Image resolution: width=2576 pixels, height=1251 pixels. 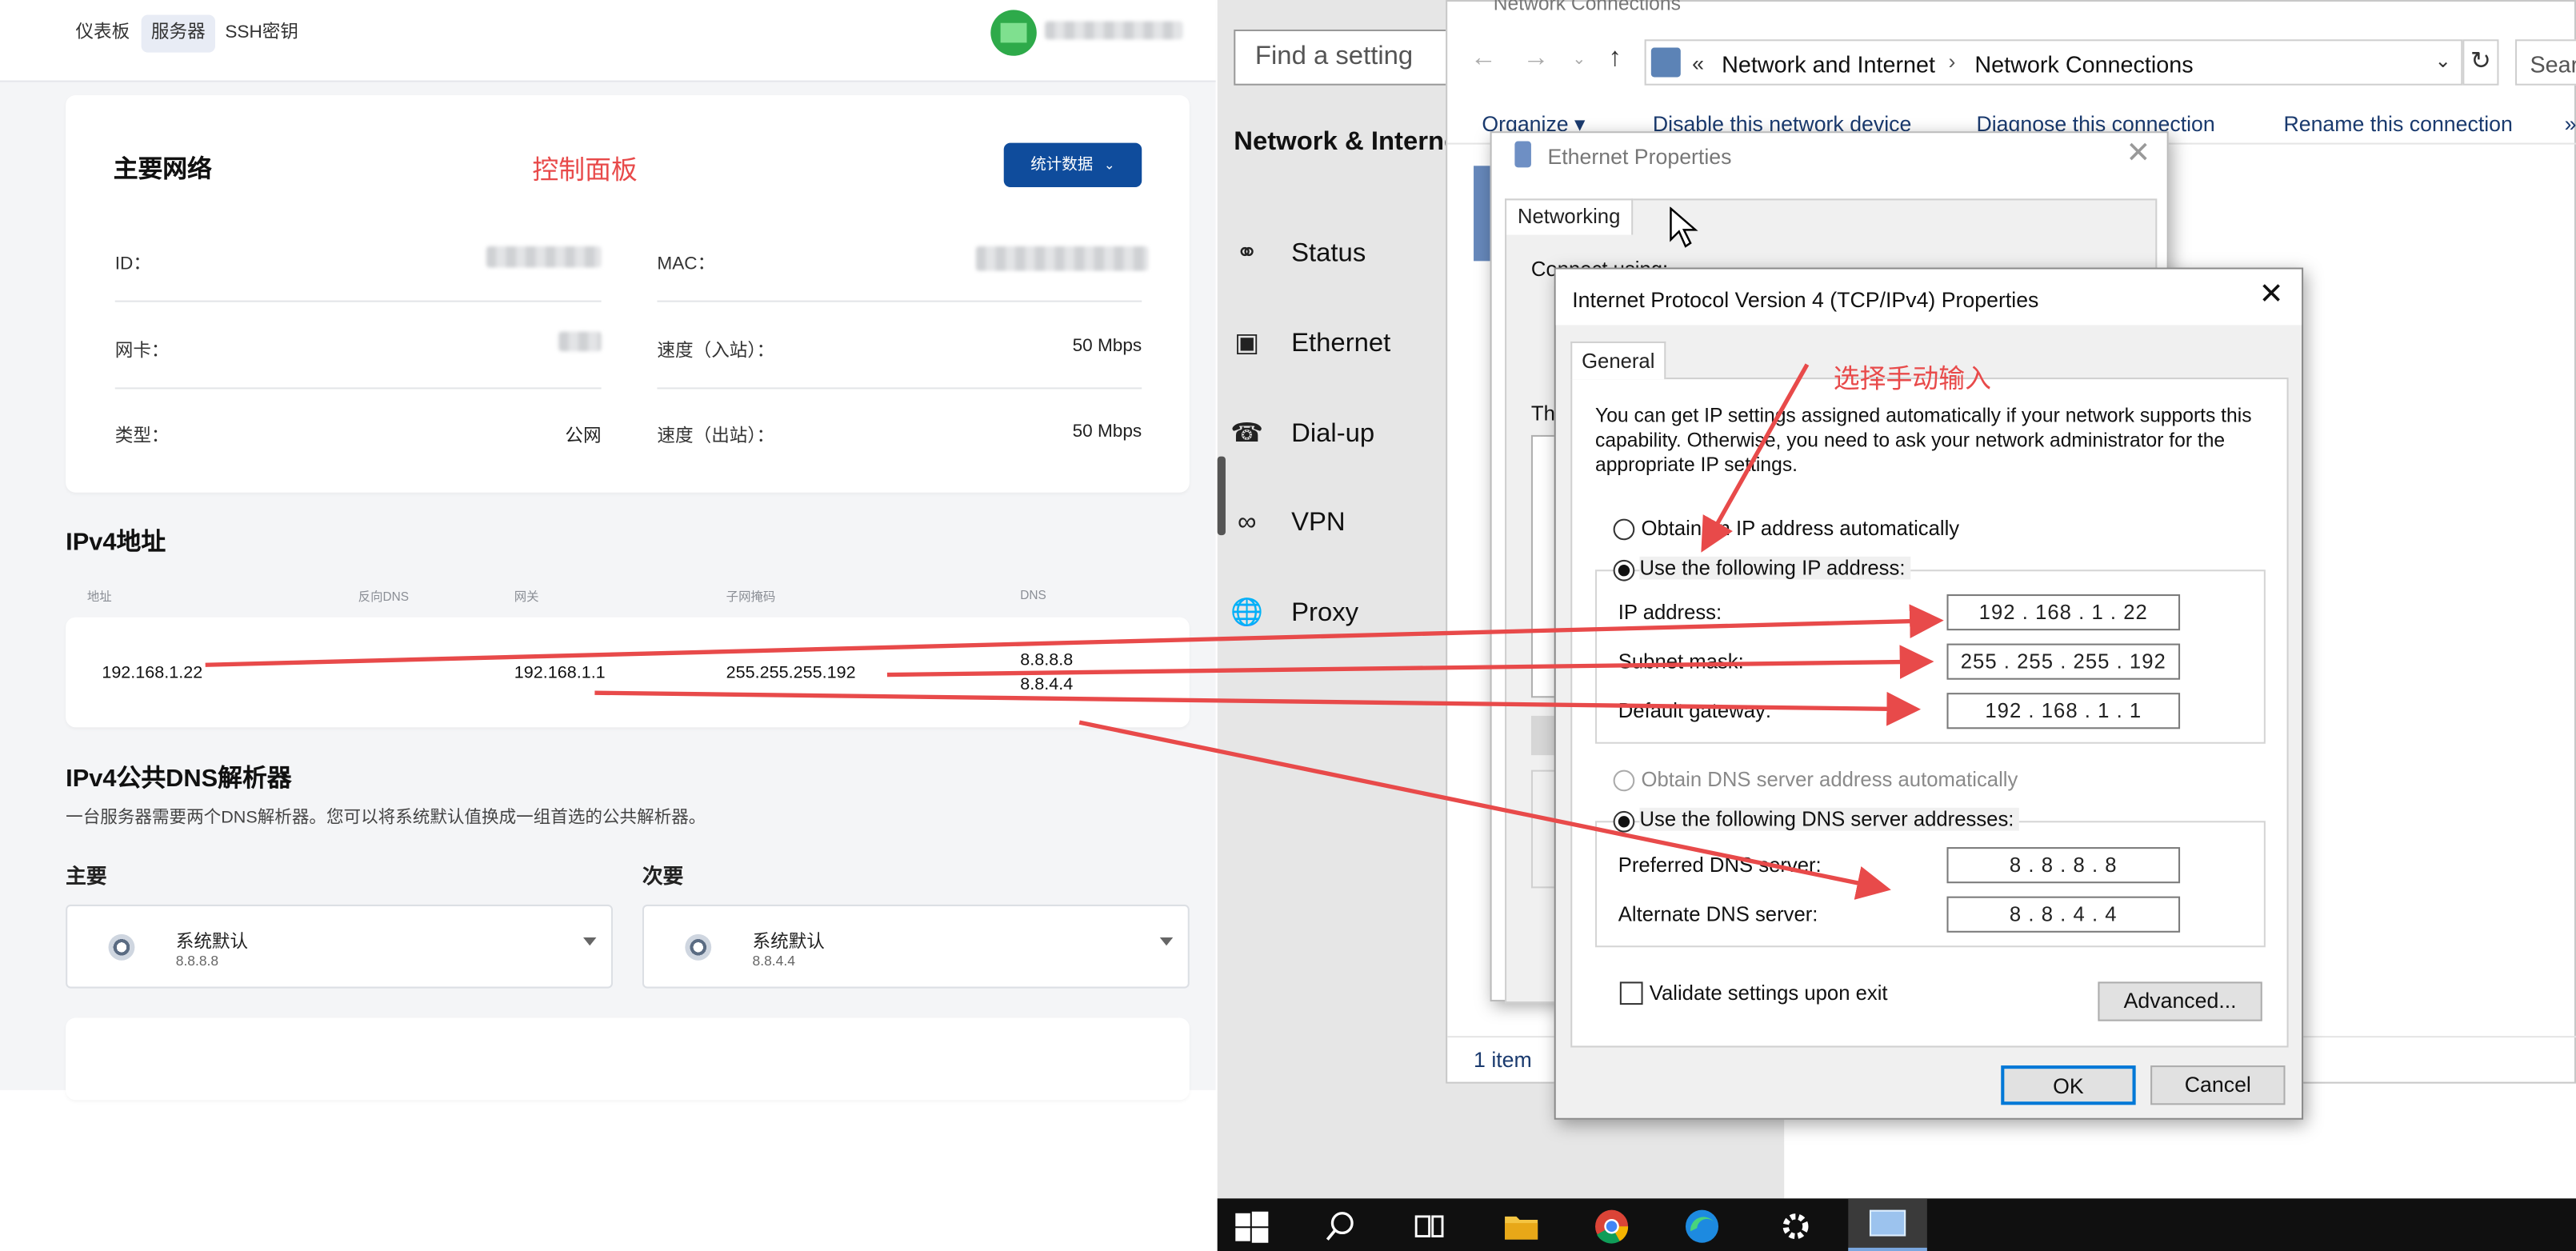 I want to click on explorer-search-placeholder: Sear, so click(x=2553, y=64).